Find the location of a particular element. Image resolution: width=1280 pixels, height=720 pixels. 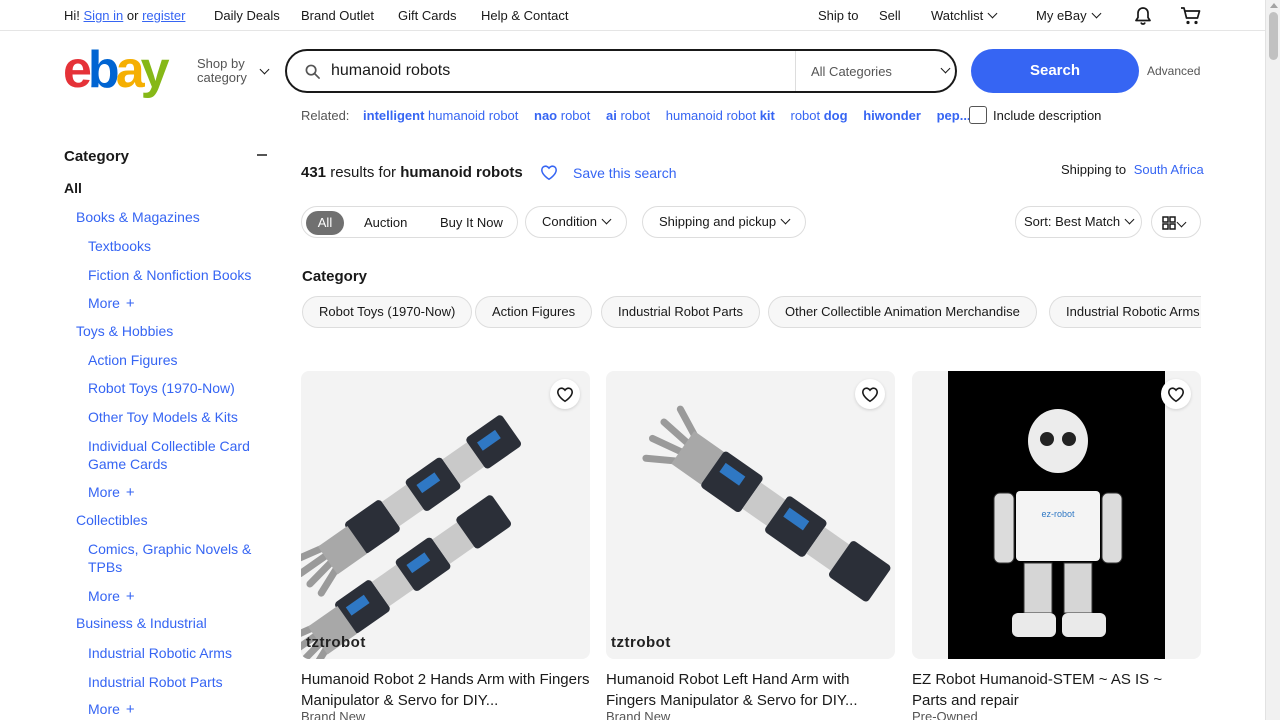

sidebar-item-fiction: Fiction & Nonfiction Books is located at coordinates (169, 275).